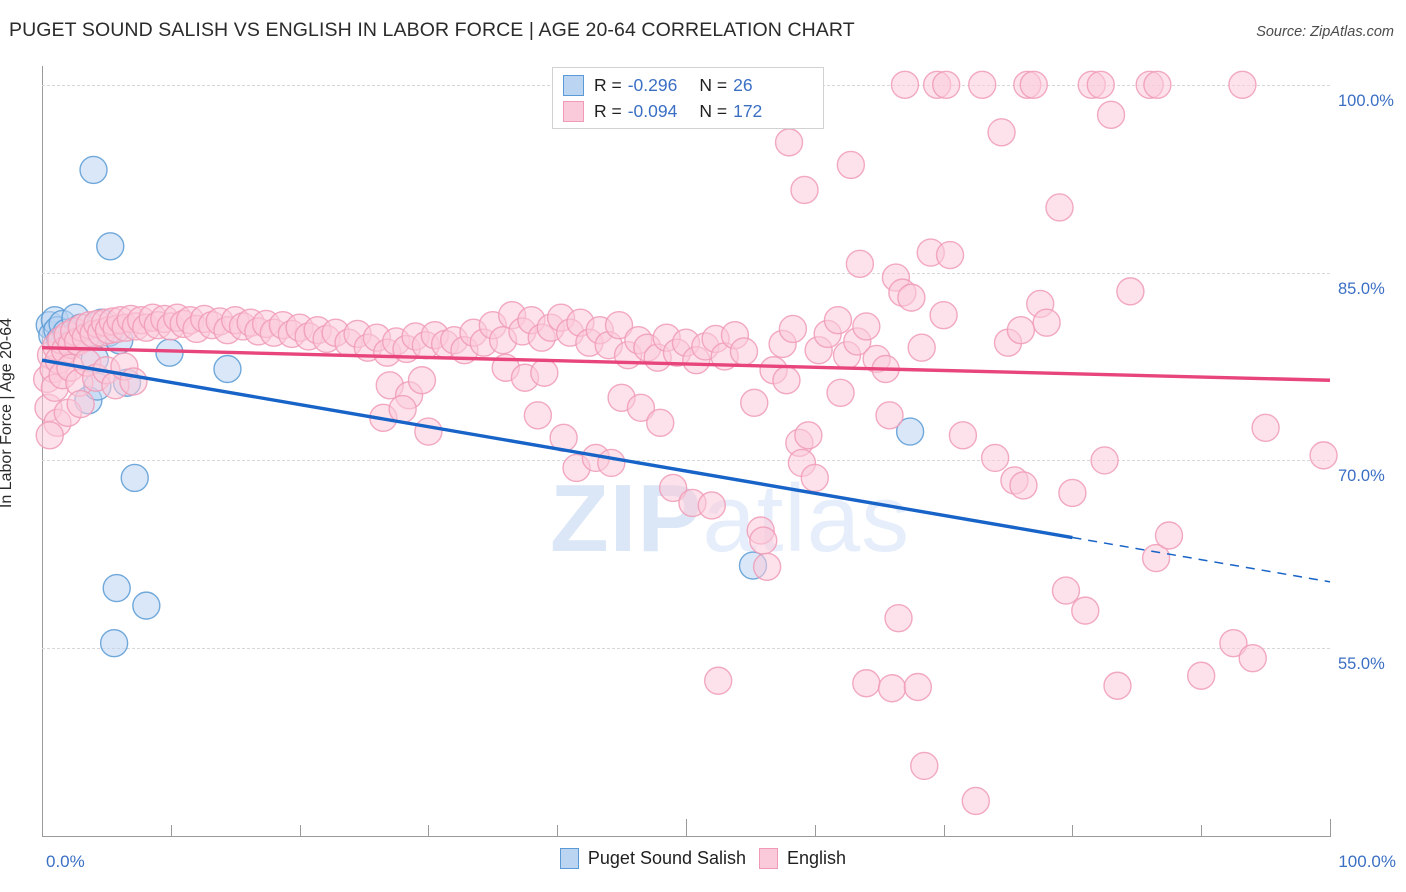 Image resolution: width=1406 pixels, height=892 pixels. I want to click on legend-item-salish: Puget Sound Salish, so click(653, 858).